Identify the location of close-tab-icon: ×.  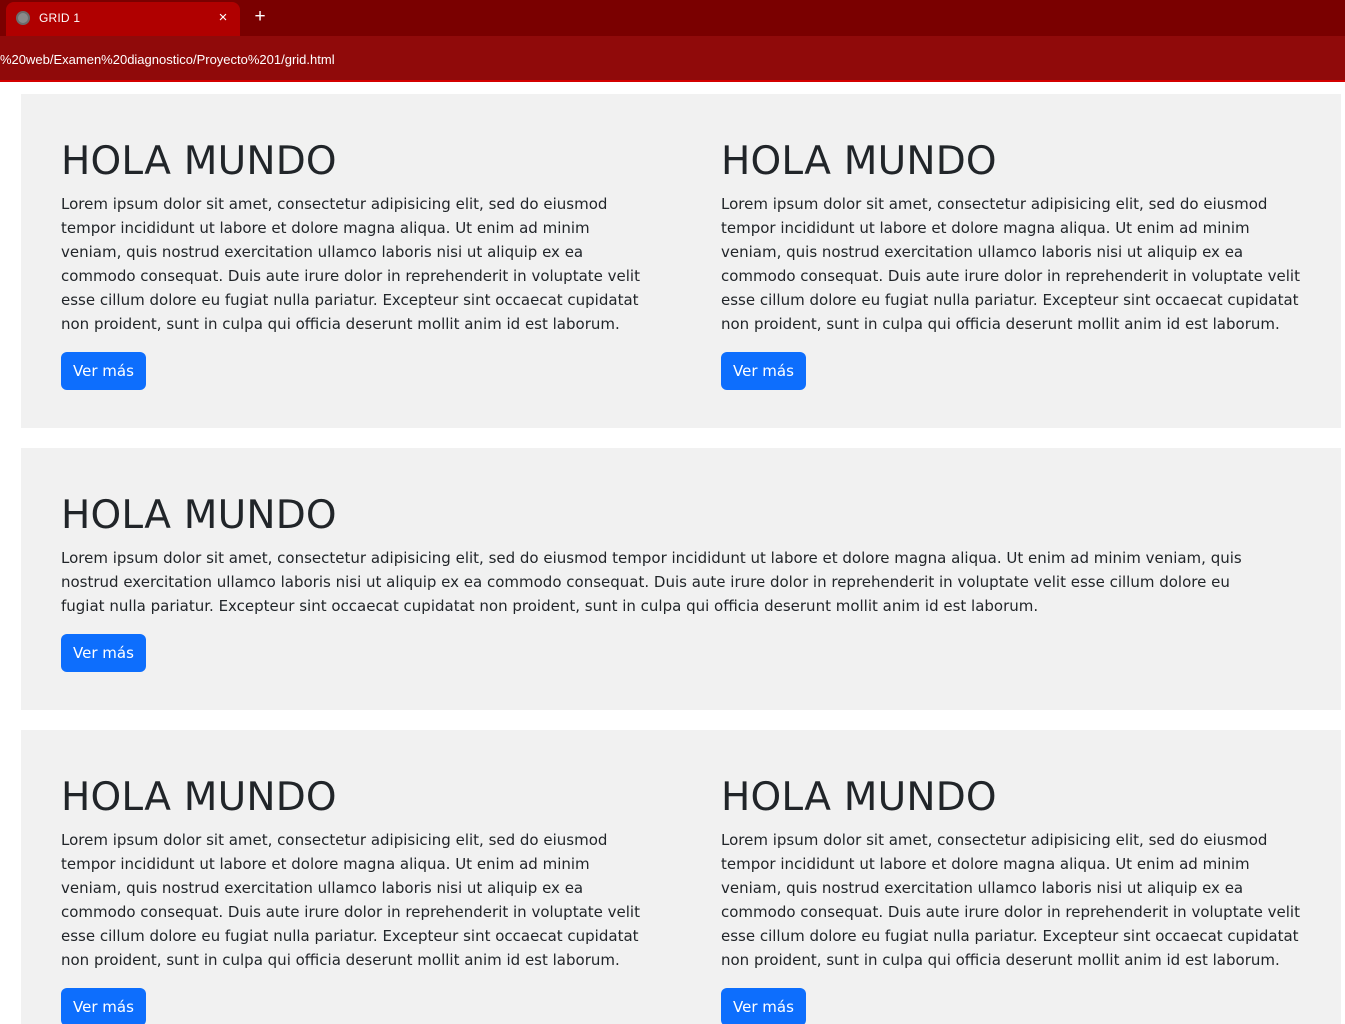
(223, 18).